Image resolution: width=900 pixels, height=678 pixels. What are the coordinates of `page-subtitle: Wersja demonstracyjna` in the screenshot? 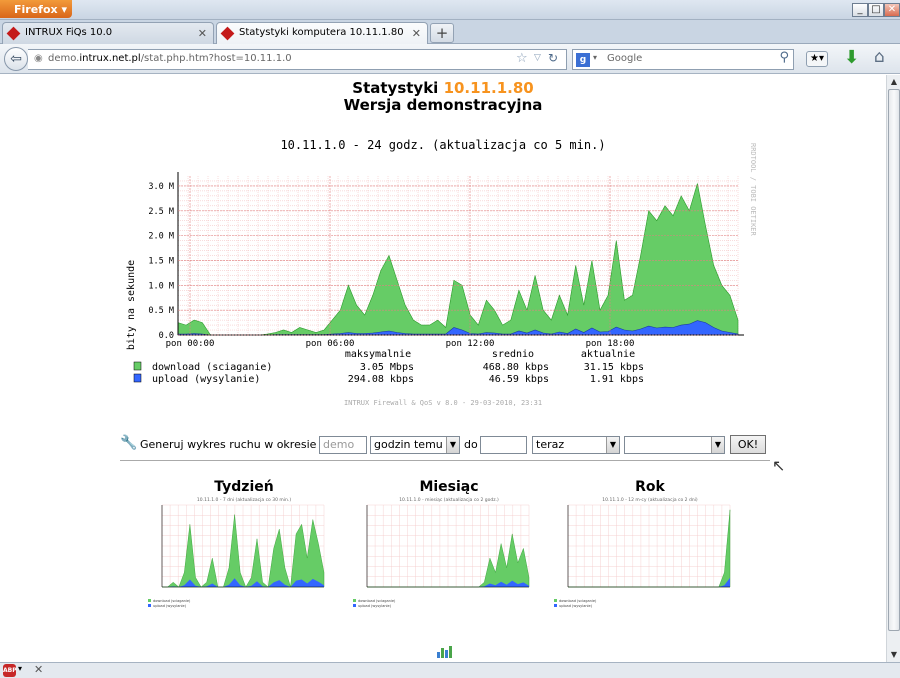 It's located at (443, 105).